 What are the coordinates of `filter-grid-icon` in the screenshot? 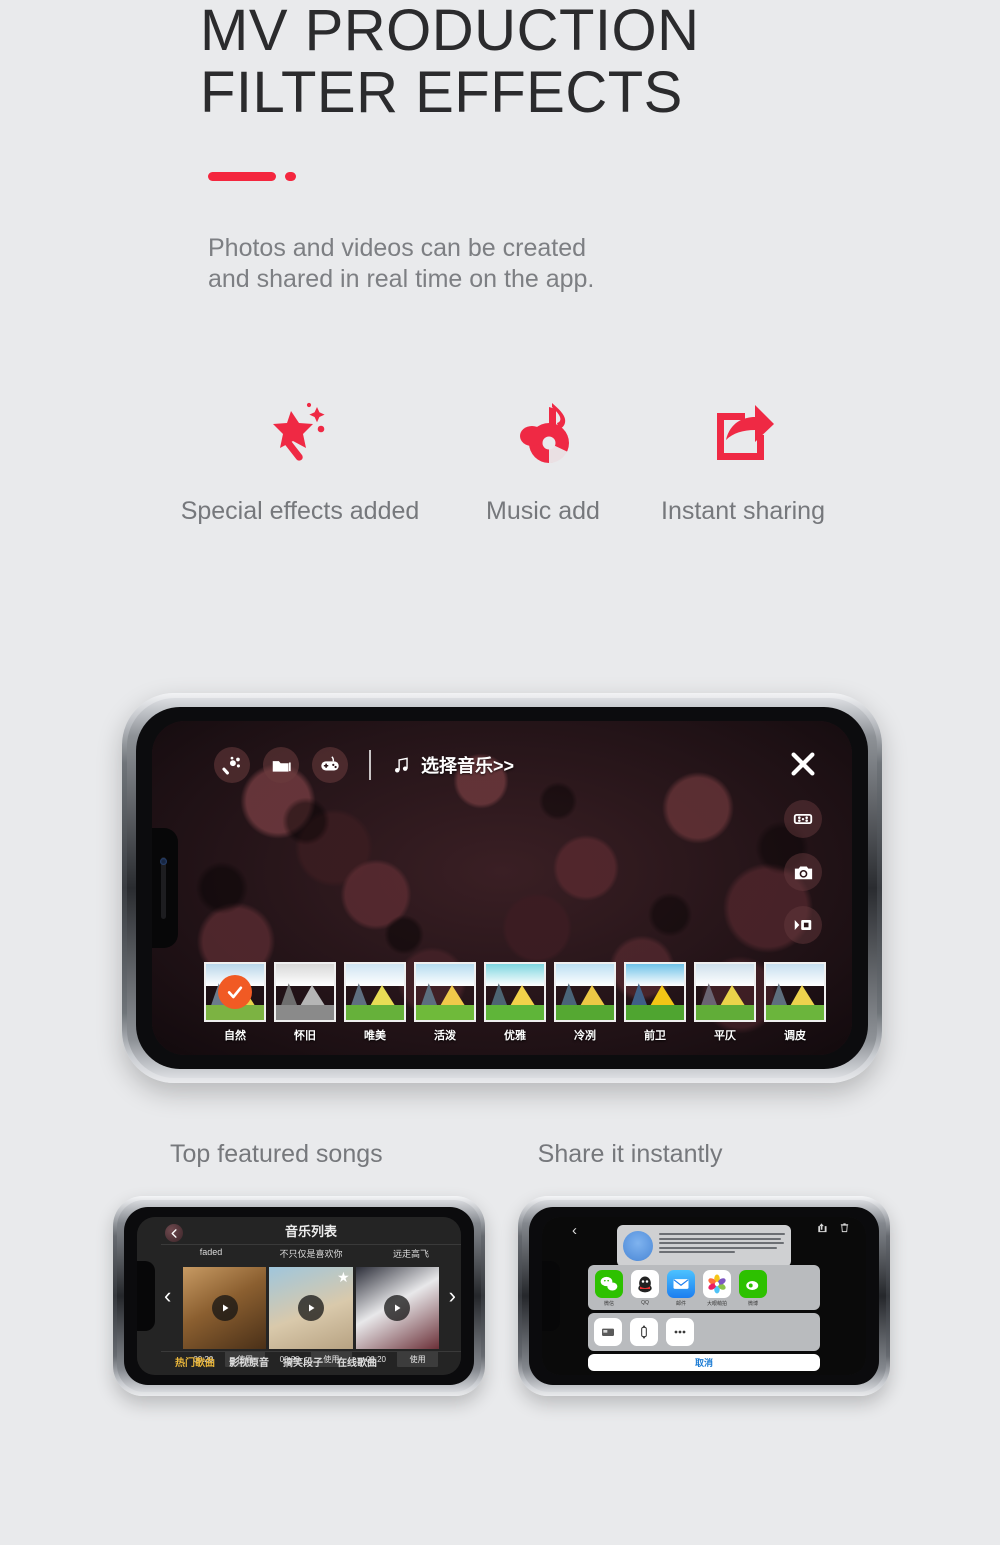 It's located at (803, 819).